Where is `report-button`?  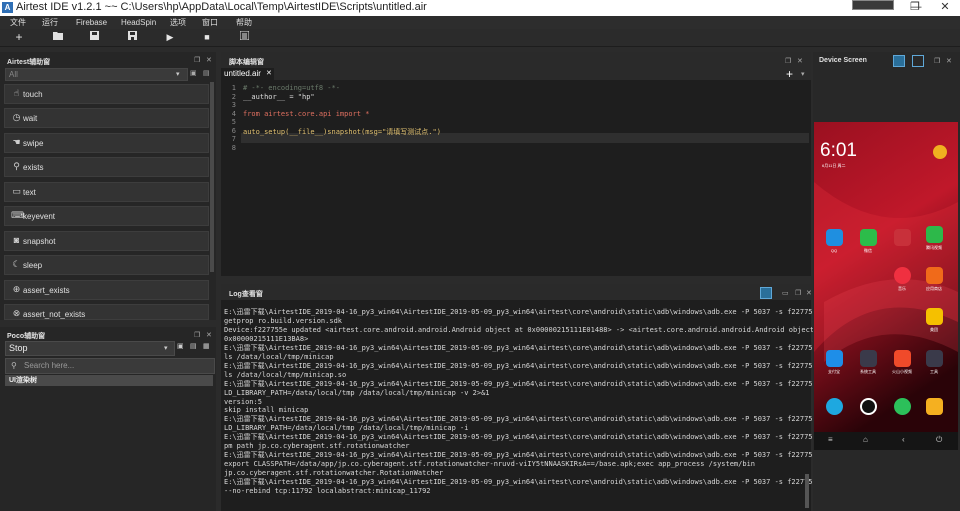
report-button is located at coordinates (244, 36).